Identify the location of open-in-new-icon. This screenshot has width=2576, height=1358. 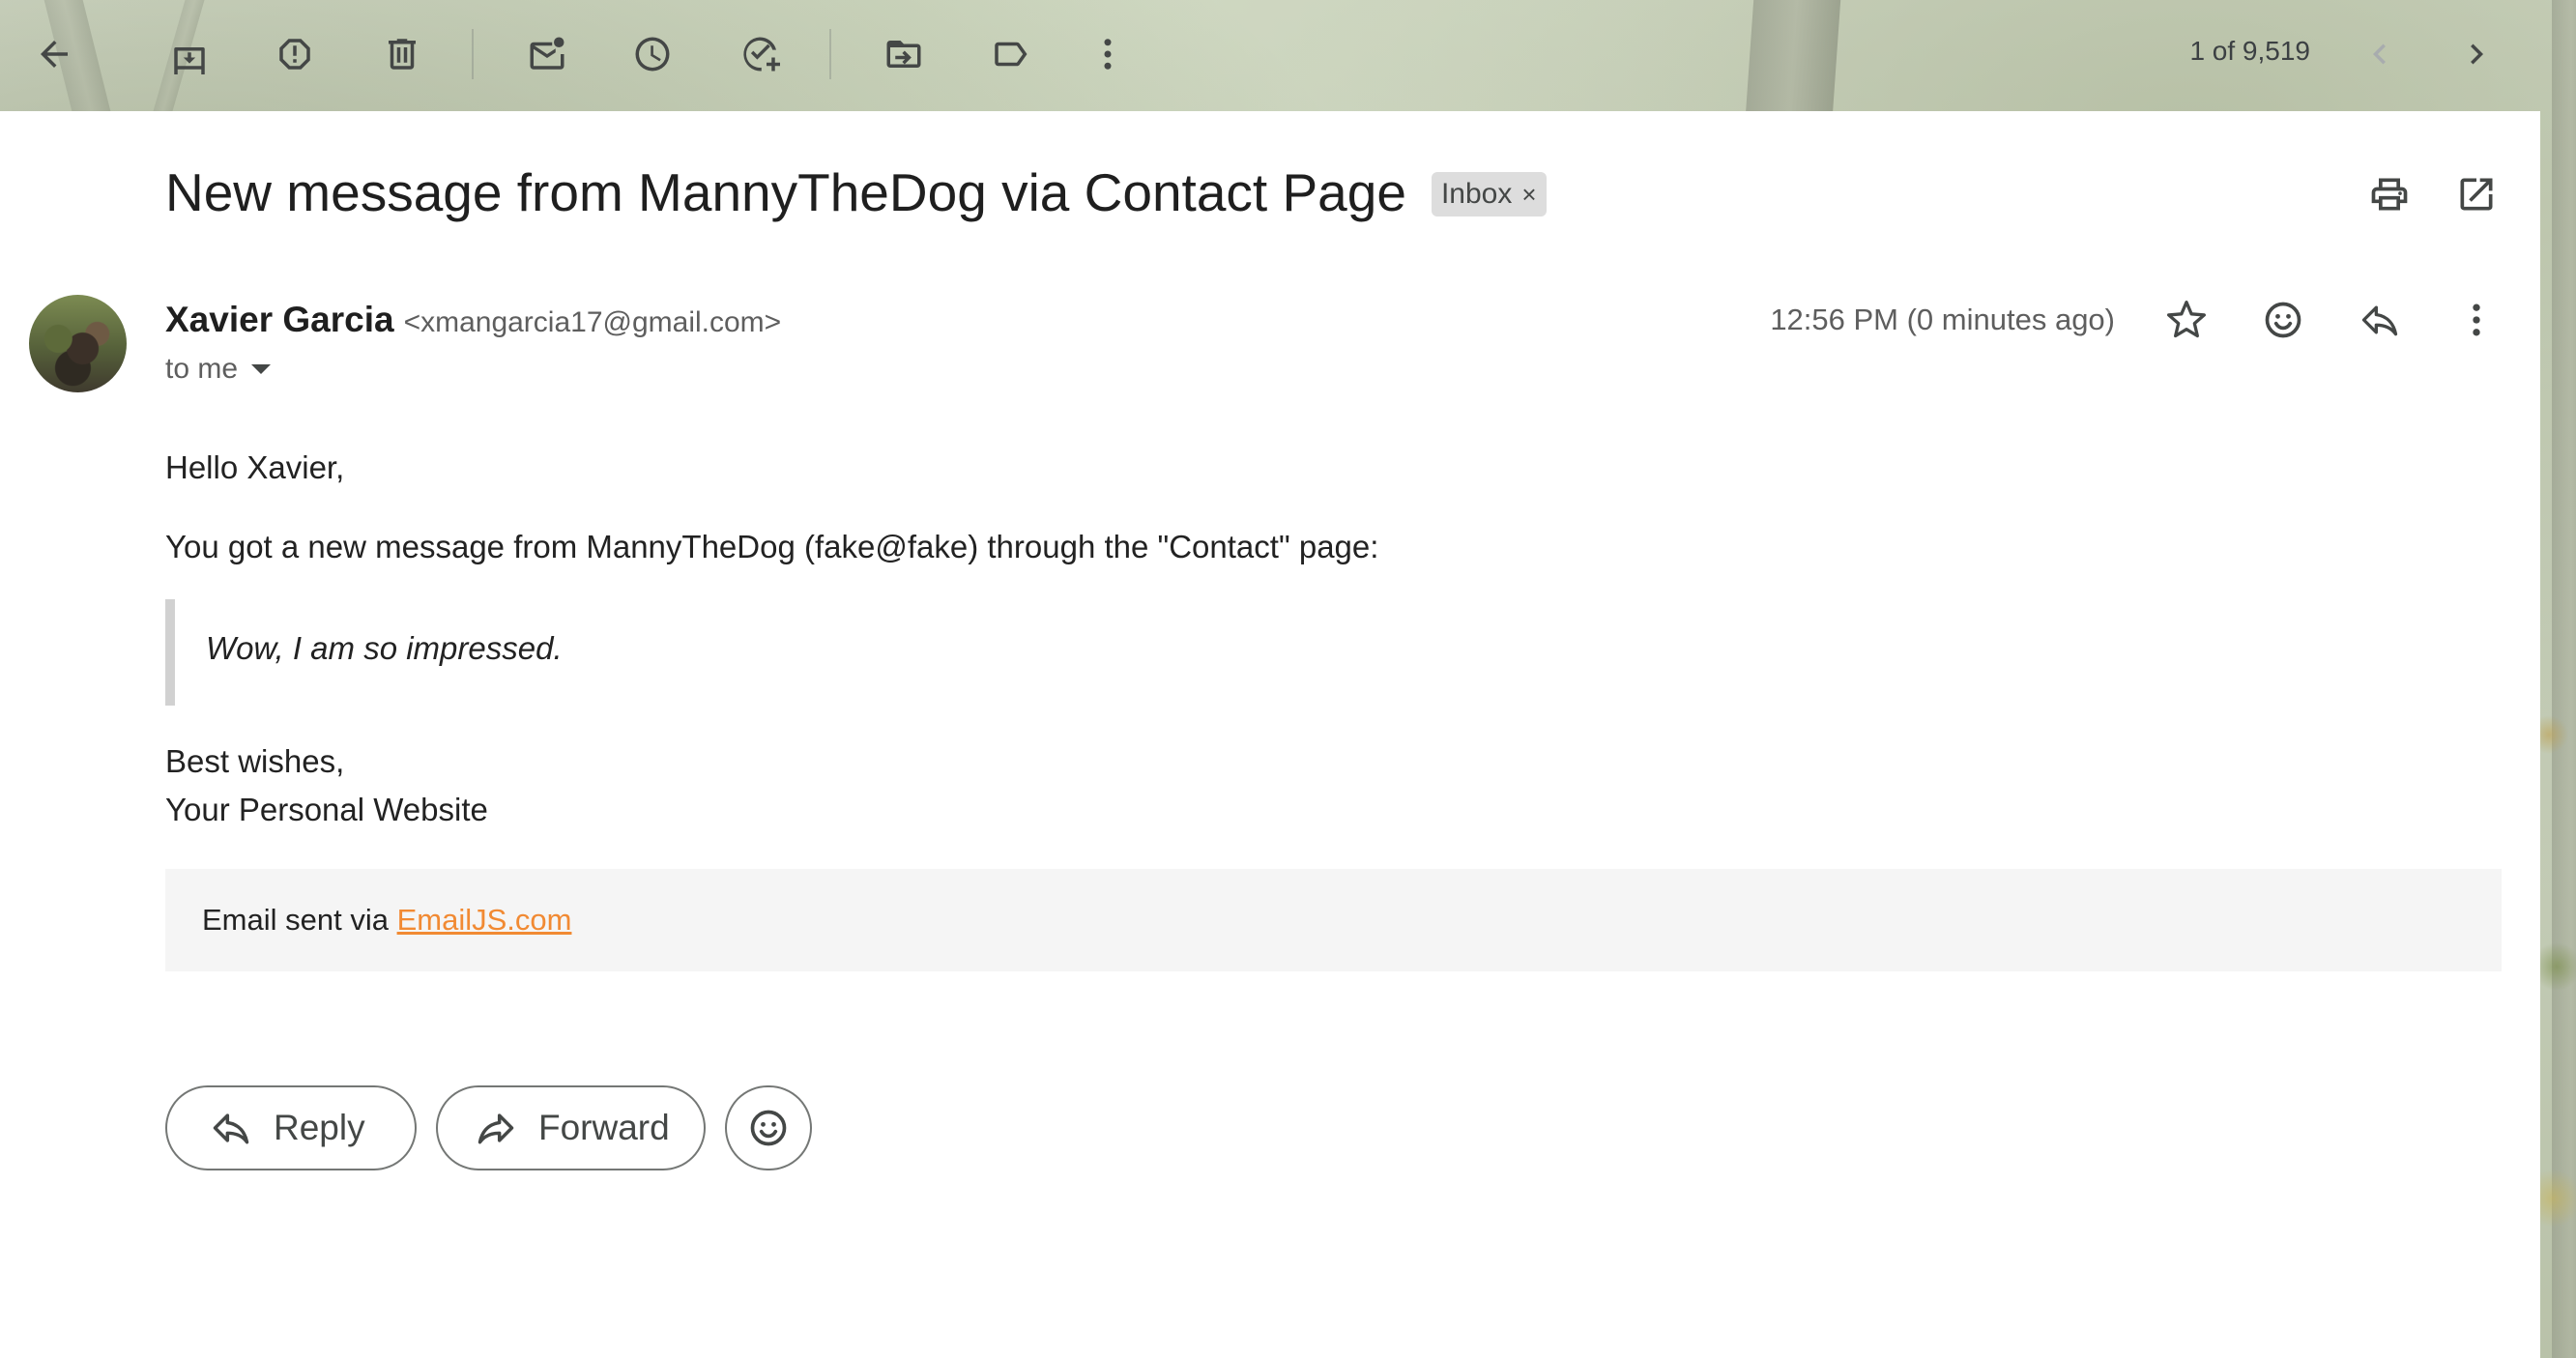
(2476, 195).